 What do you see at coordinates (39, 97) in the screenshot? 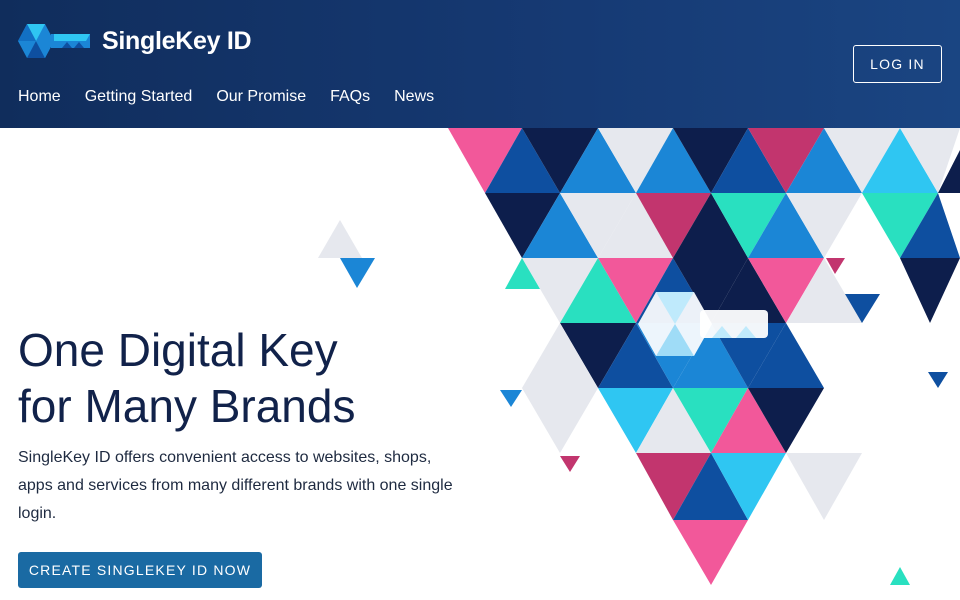
I see `nav-item-home: Home` at bounding box center [39, 97].